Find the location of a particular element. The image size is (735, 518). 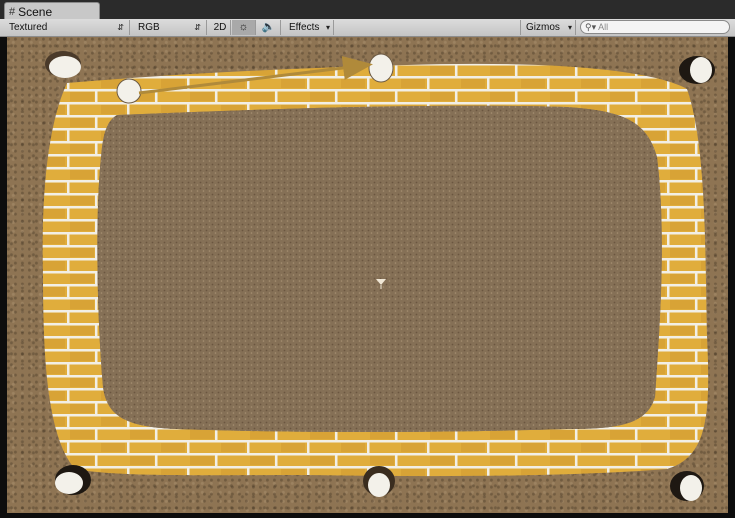

scene-audio-toggle: 🔈 is located at coordinates (269, 27).